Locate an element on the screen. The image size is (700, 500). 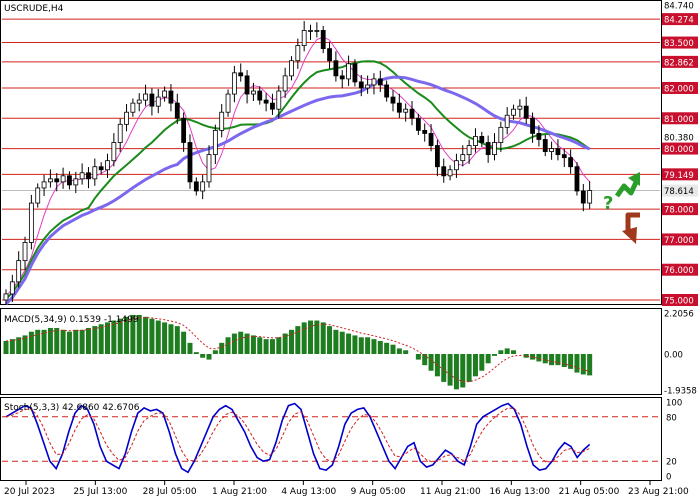
stochastic-oscillator is located at coordinates (331, 438).